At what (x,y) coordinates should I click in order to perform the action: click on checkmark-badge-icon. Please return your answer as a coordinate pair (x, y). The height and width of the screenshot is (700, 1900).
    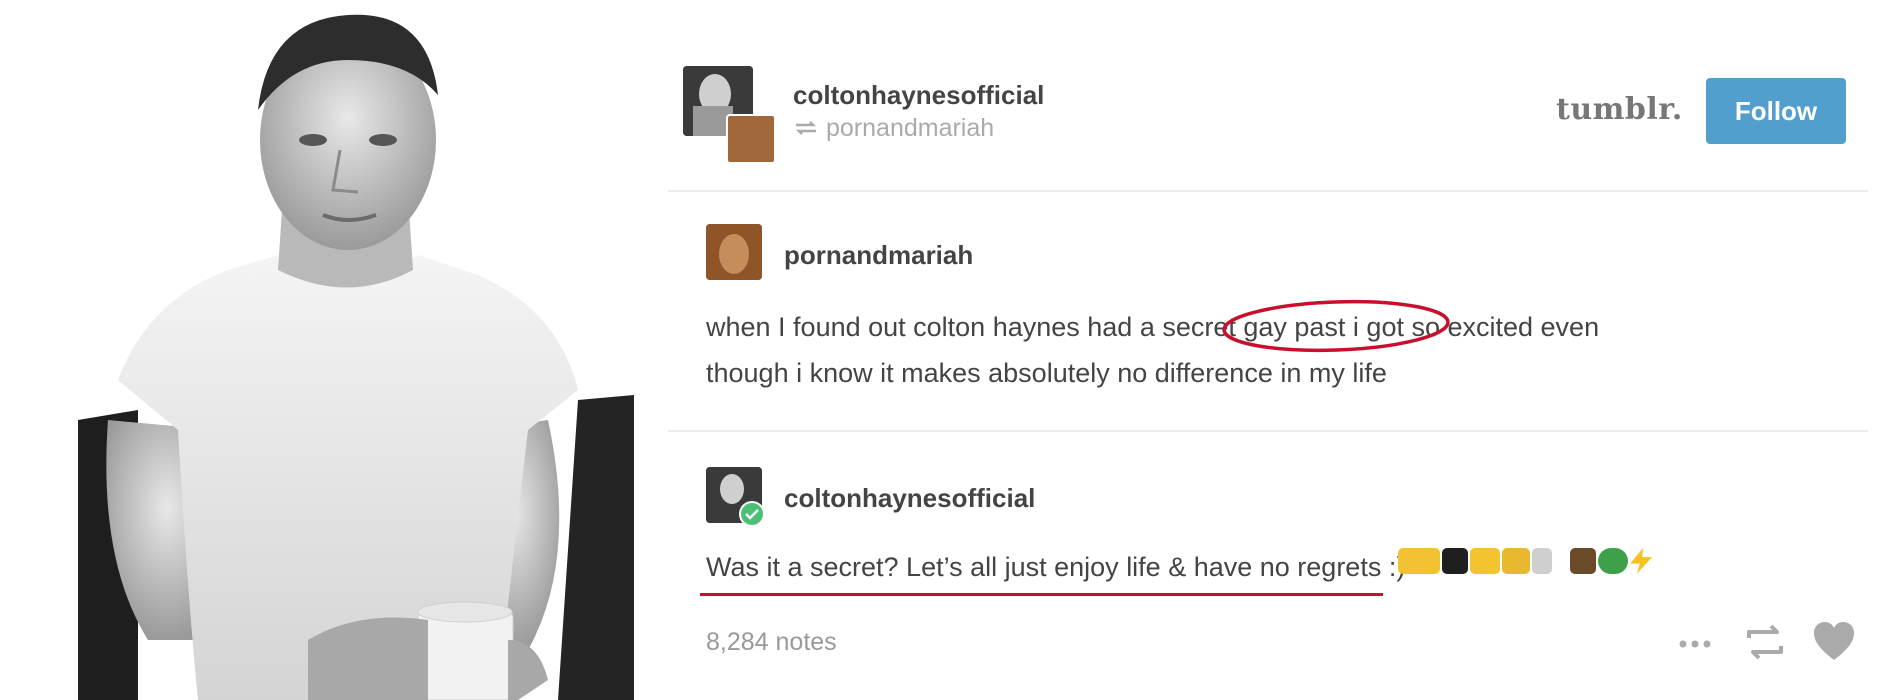
    Looking at the image, I should click on (752, 514).